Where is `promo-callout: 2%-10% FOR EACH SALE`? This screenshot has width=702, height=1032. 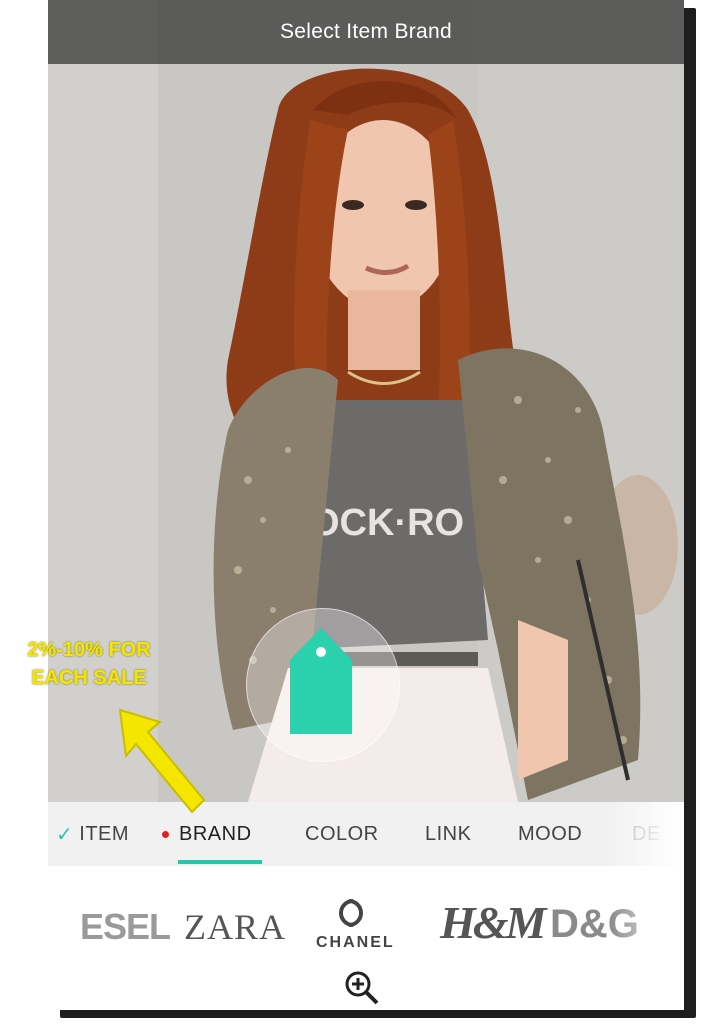
promo-callout: 2%-10% FOR EACH SALE is located at coordinates (89, 664).